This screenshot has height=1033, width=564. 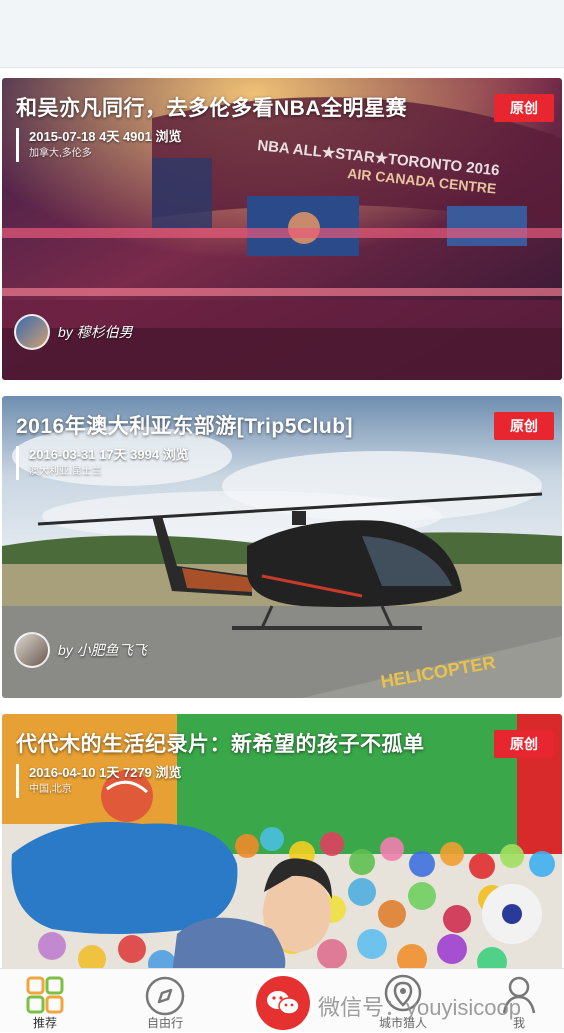 I want to click on card-location: 加拿大,多伦多, so click(x=60, y=153).